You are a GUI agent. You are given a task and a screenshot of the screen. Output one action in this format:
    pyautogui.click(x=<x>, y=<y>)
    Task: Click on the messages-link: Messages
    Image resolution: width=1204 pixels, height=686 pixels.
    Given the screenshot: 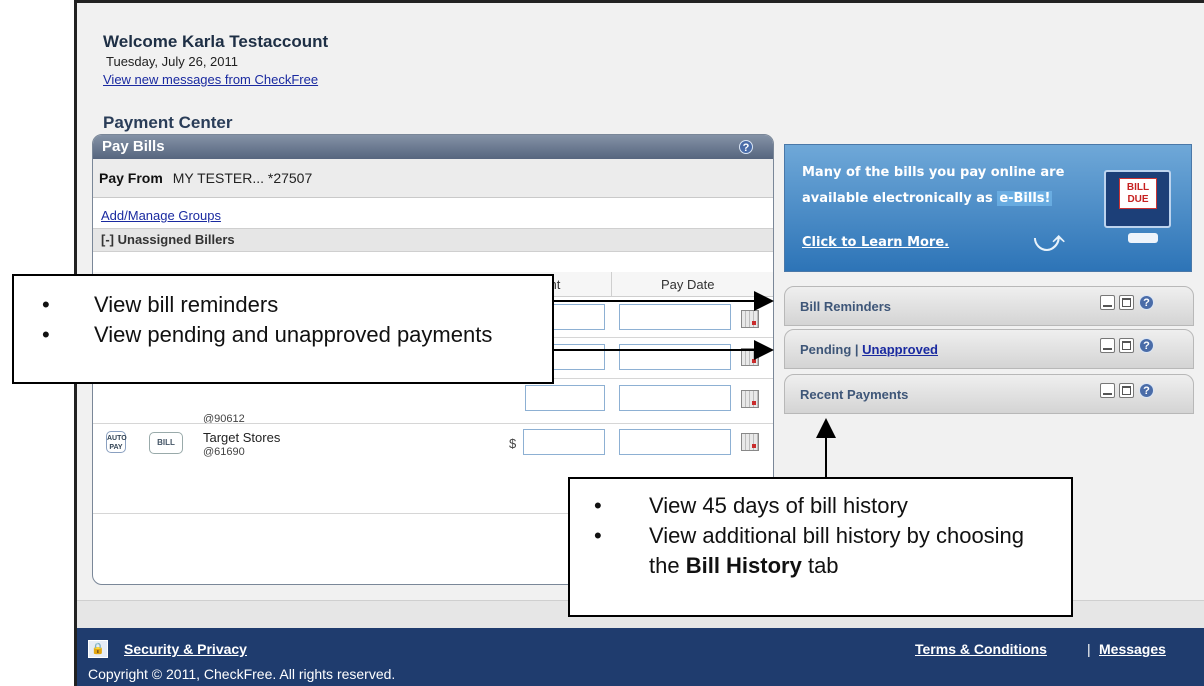 What is the action you would take?
    pyautogui.click(x=1132, y=649)
    